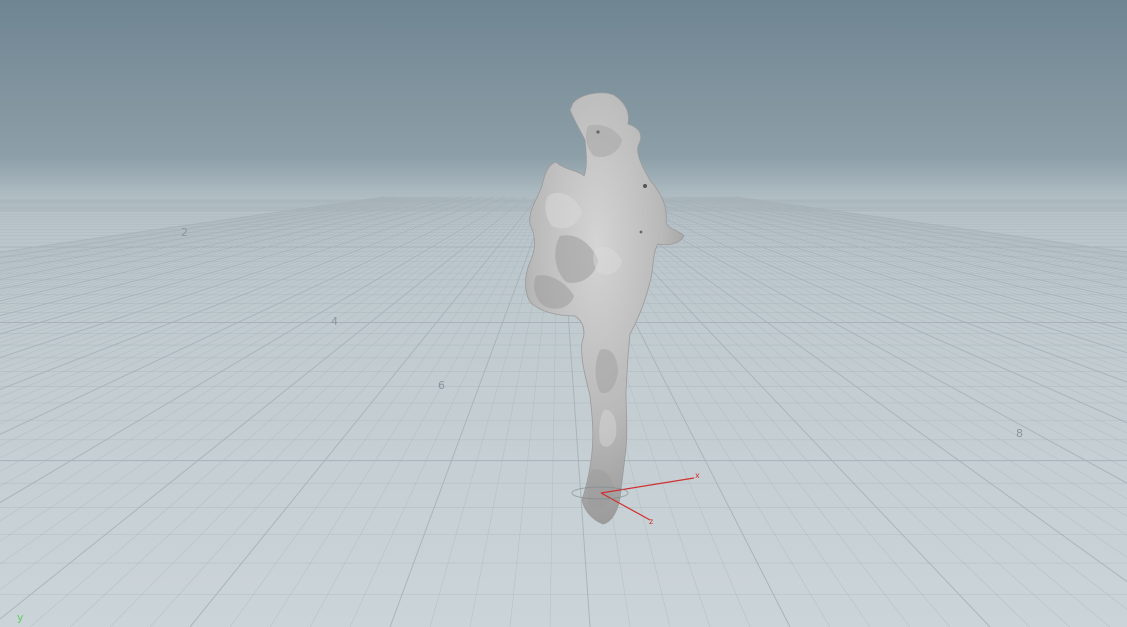 The image size is (1127, 627). I want to click on grid-number-2: 4, so click(334, 321).